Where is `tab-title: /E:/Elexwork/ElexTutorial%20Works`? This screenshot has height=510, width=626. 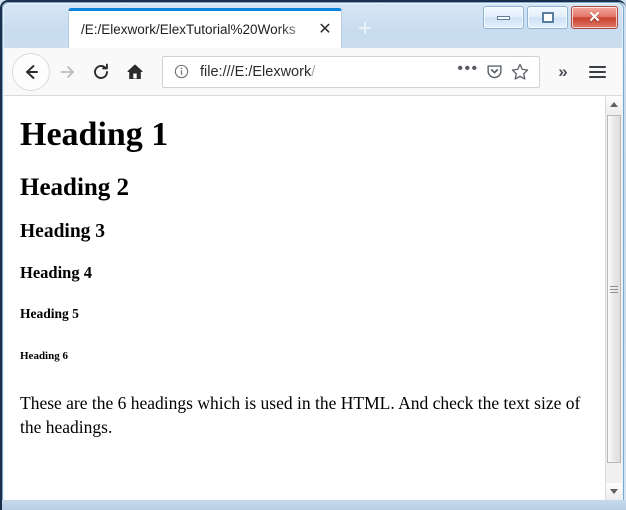 tab-title: /E:/Elexwork/ElexTutorial%20Works is located at coordinates (188, 29).